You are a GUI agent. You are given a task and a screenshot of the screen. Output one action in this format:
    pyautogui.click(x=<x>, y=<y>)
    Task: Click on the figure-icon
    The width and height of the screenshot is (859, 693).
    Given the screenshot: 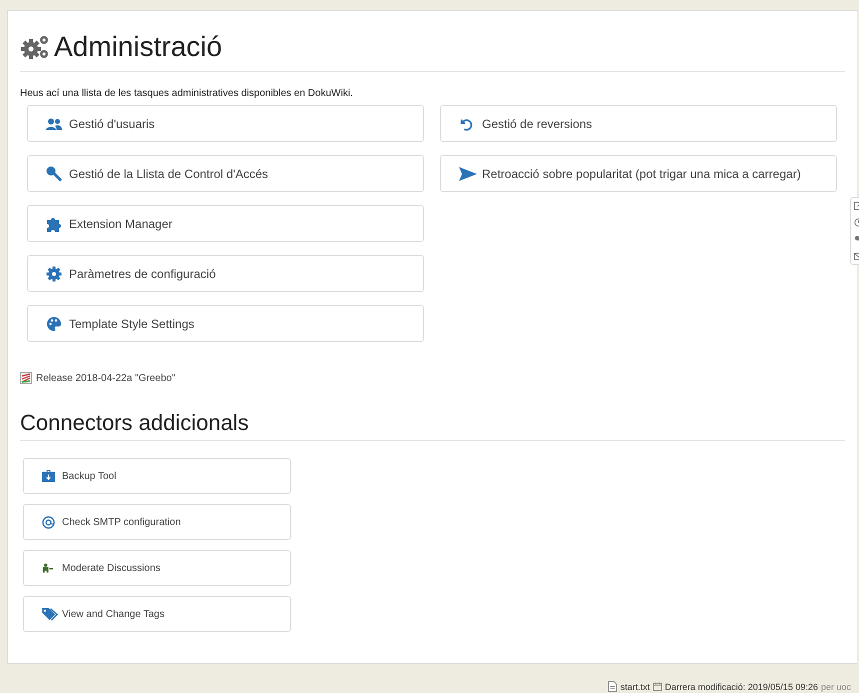 What is the action you would take?
    pyautogui.click(x=47, y=568)
    